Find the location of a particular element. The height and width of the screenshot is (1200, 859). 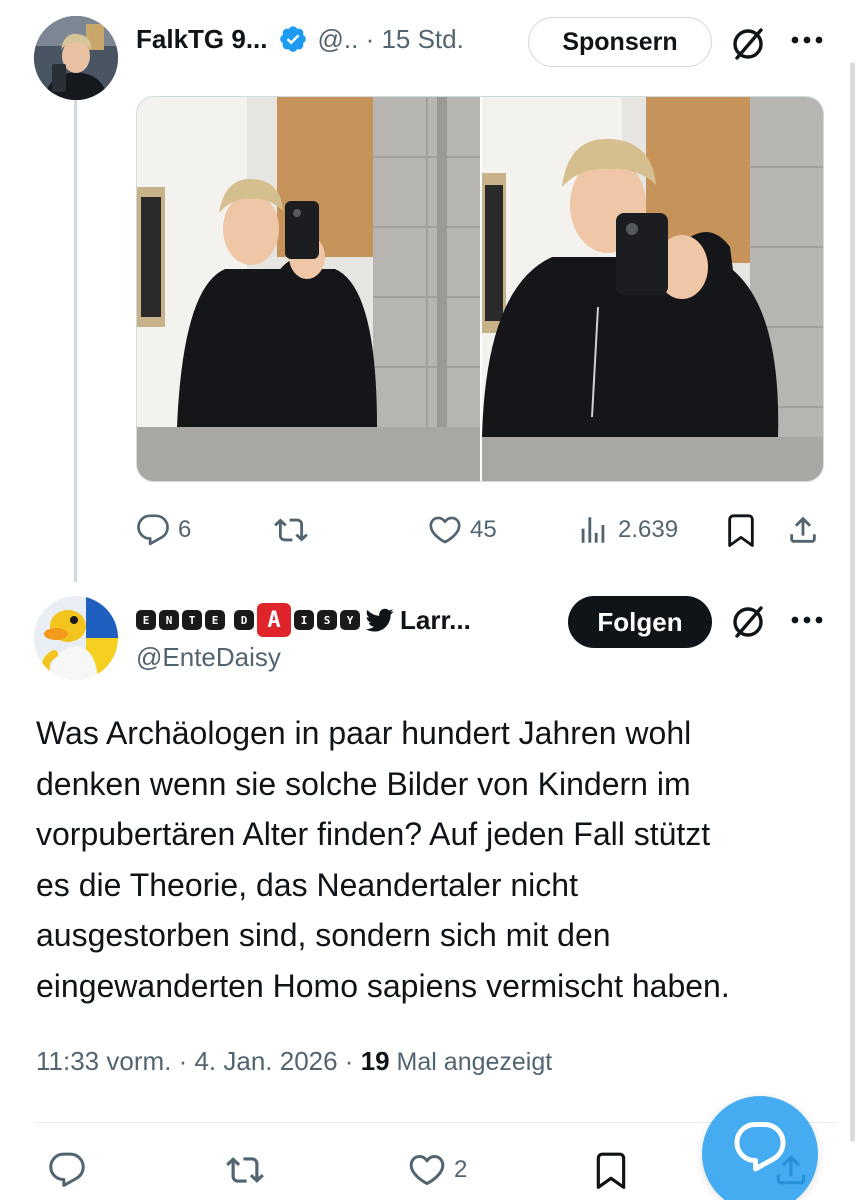

post-text-line: es die Theorie, das Neandertaler nicht is located at coordinates (307, 884).